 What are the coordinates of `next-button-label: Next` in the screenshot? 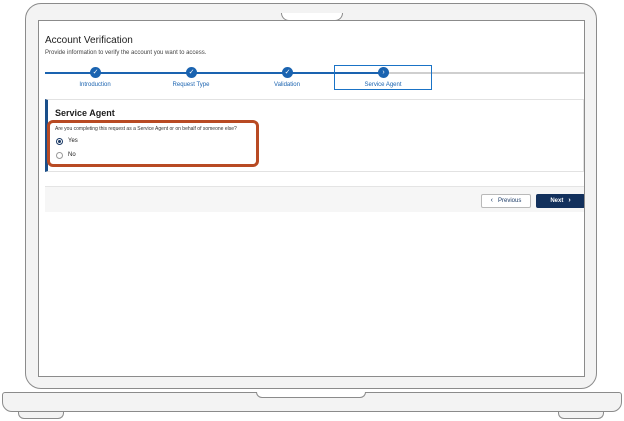 It's located at (557, 201).